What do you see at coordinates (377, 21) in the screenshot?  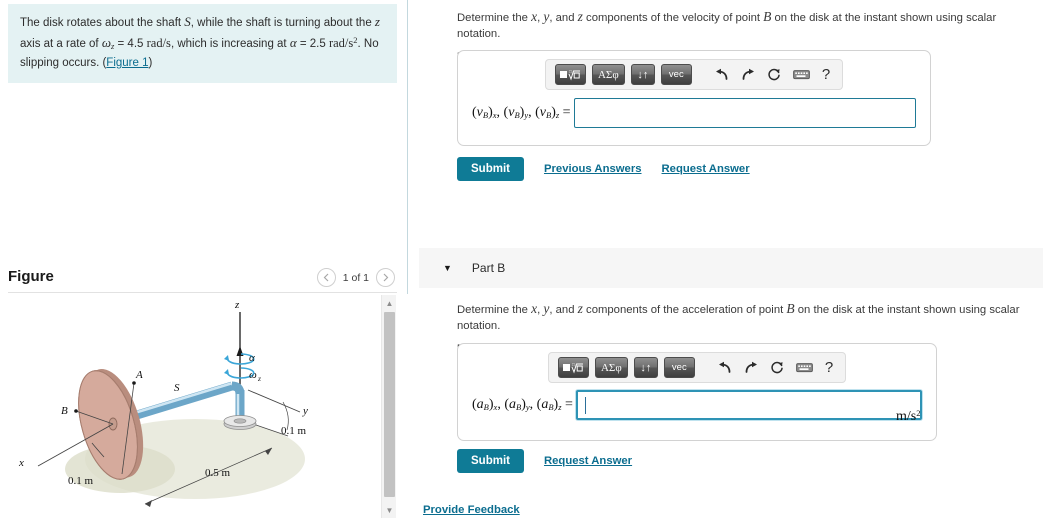 I see `axis-symbol: z` at bounding box center [377, 21].